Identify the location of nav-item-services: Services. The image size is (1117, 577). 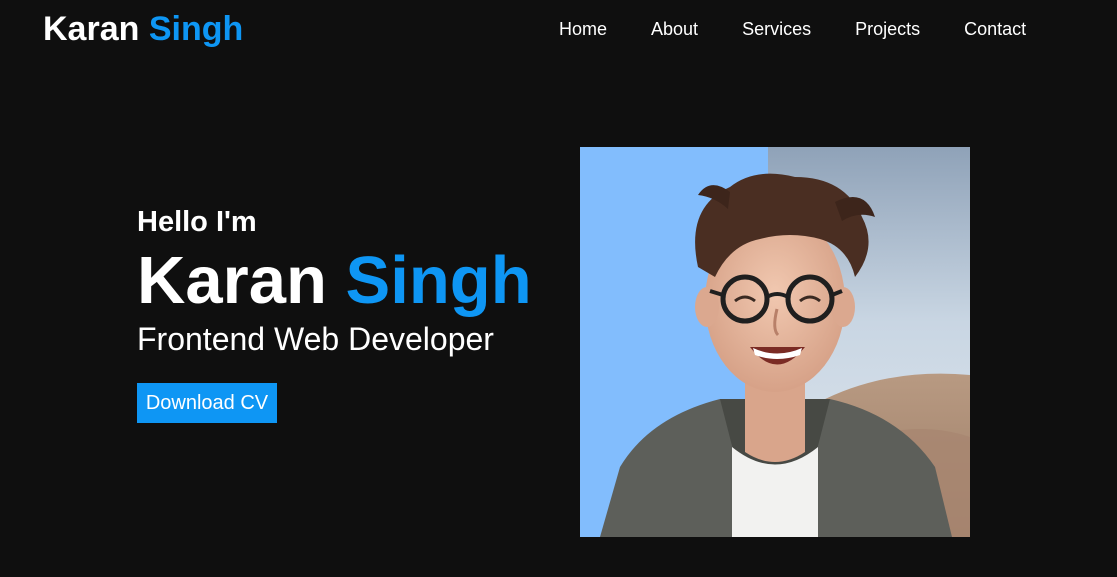
(776, 29).